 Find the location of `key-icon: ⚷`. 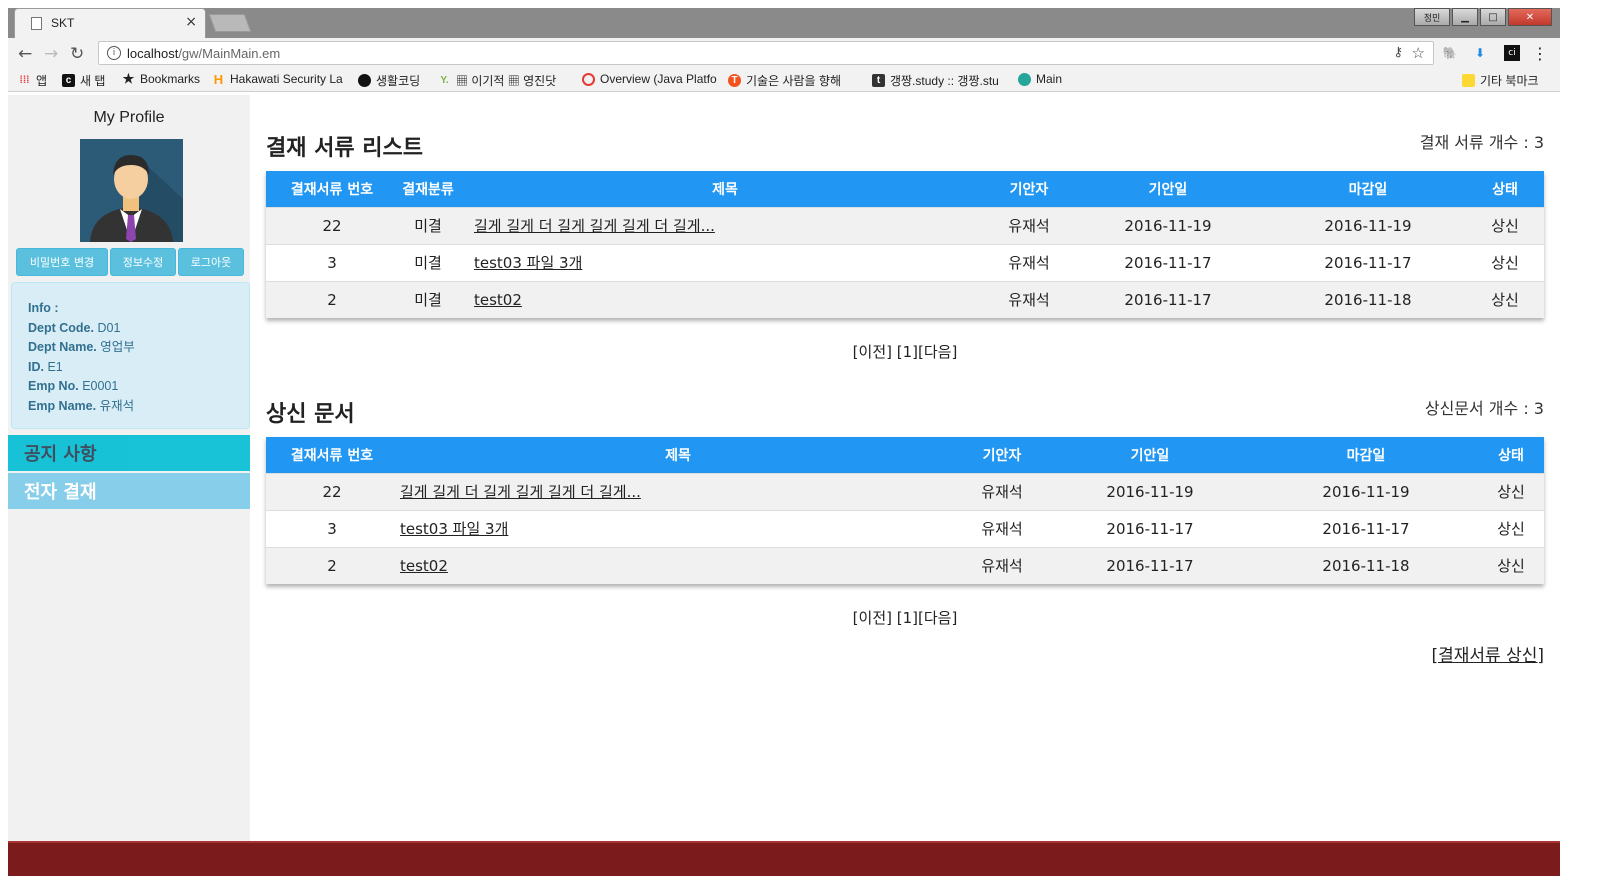

key-icon: ⚷ is located at coordinates (1398, 52).